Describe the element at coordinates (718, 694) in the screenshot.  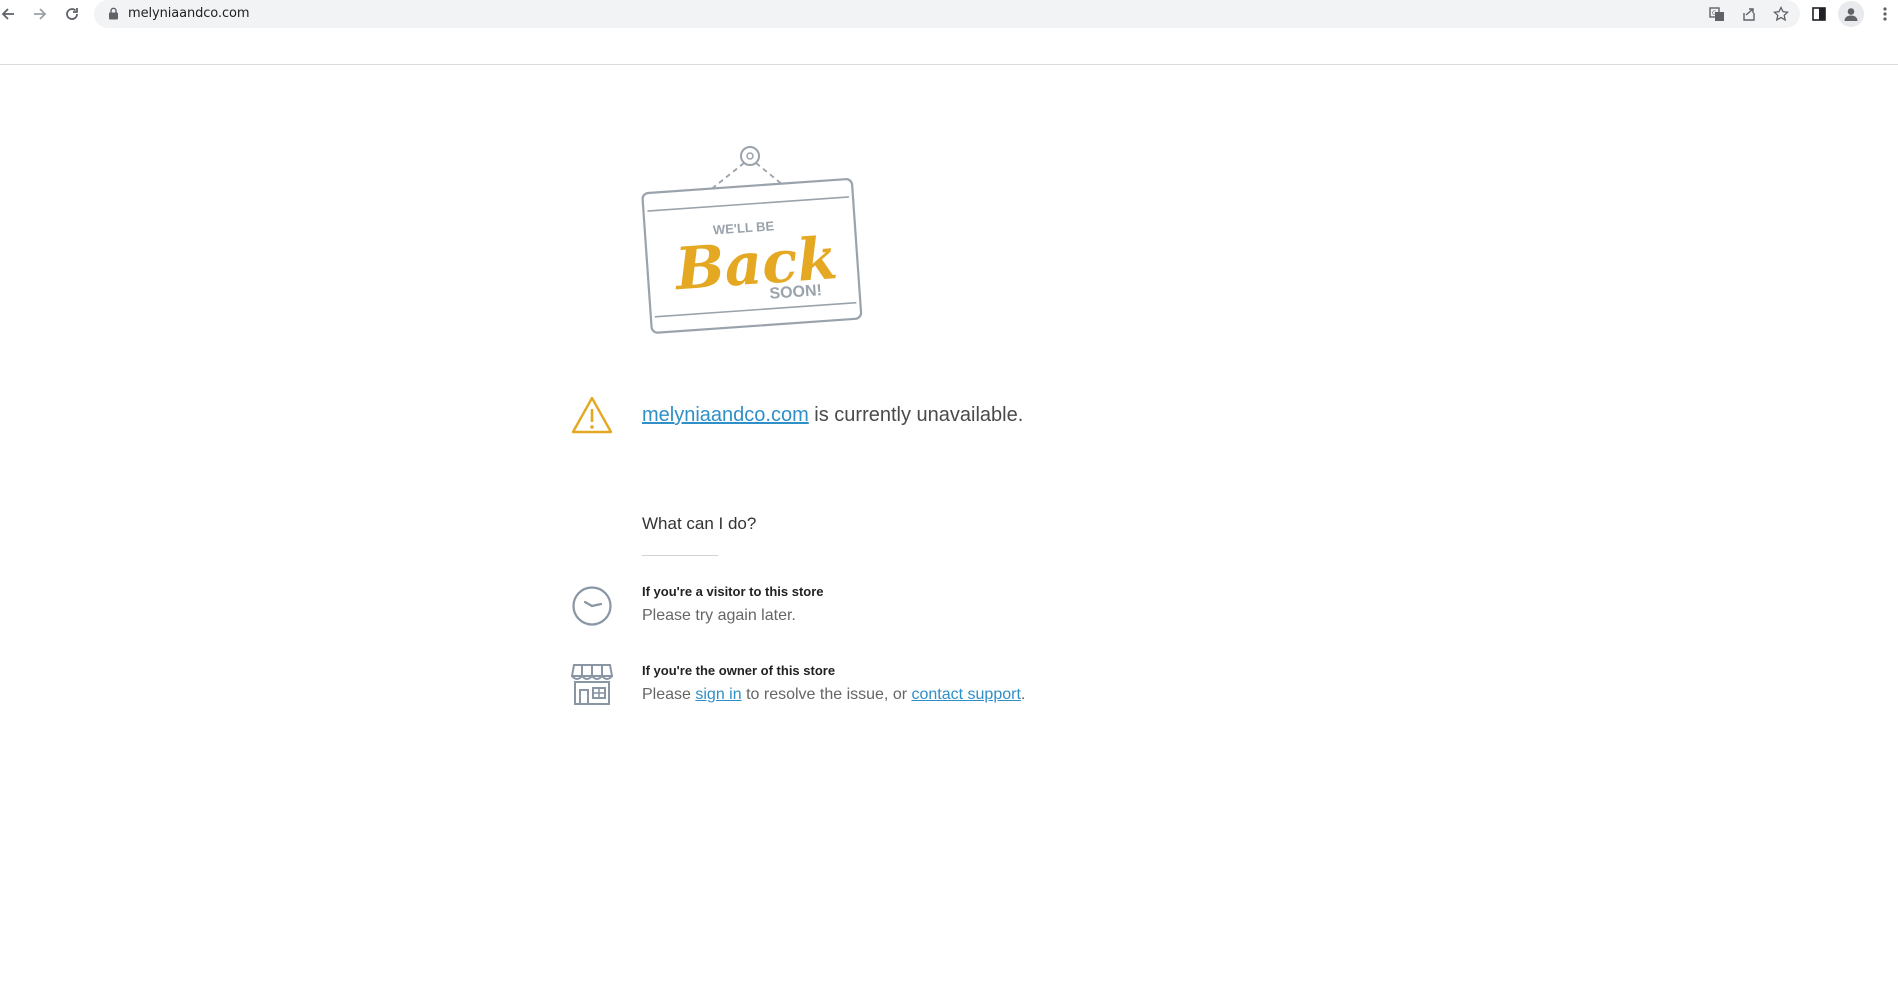
I see `sign-in-link: sign in` at that location.